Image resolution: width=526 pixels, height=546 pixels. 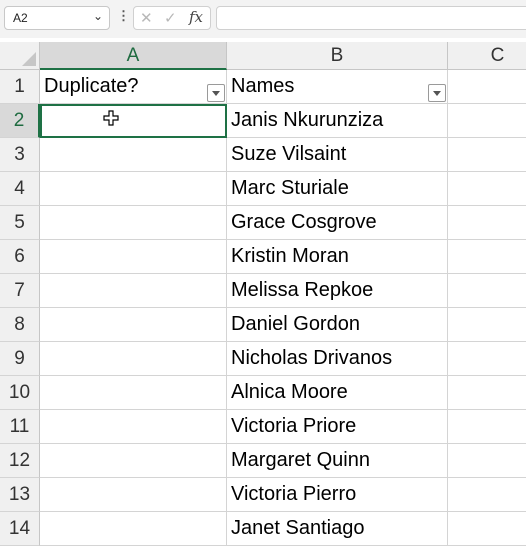 What do you see at coordinates (146, 18) in the screenshot?
I see `cancel-icon: ✕` at bounding box center [146, 18].